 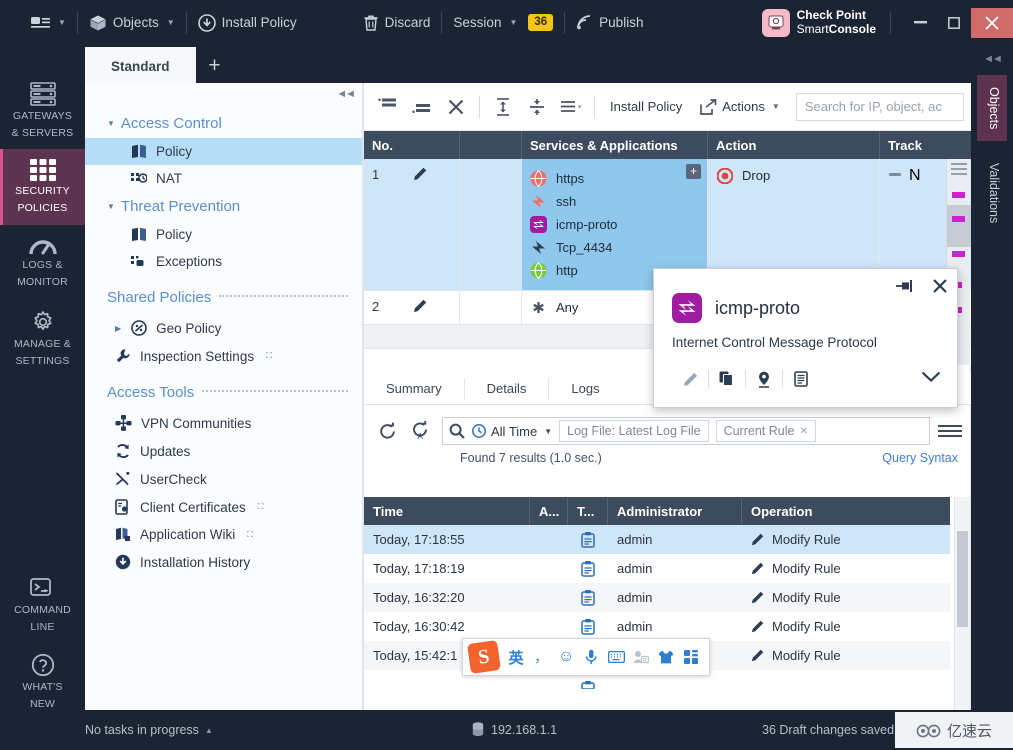 What do you see at coordinates (646, 107) in the screenshot?
I see `rules-install-policy-button: Install Policy` at bounding box center [646, 107].